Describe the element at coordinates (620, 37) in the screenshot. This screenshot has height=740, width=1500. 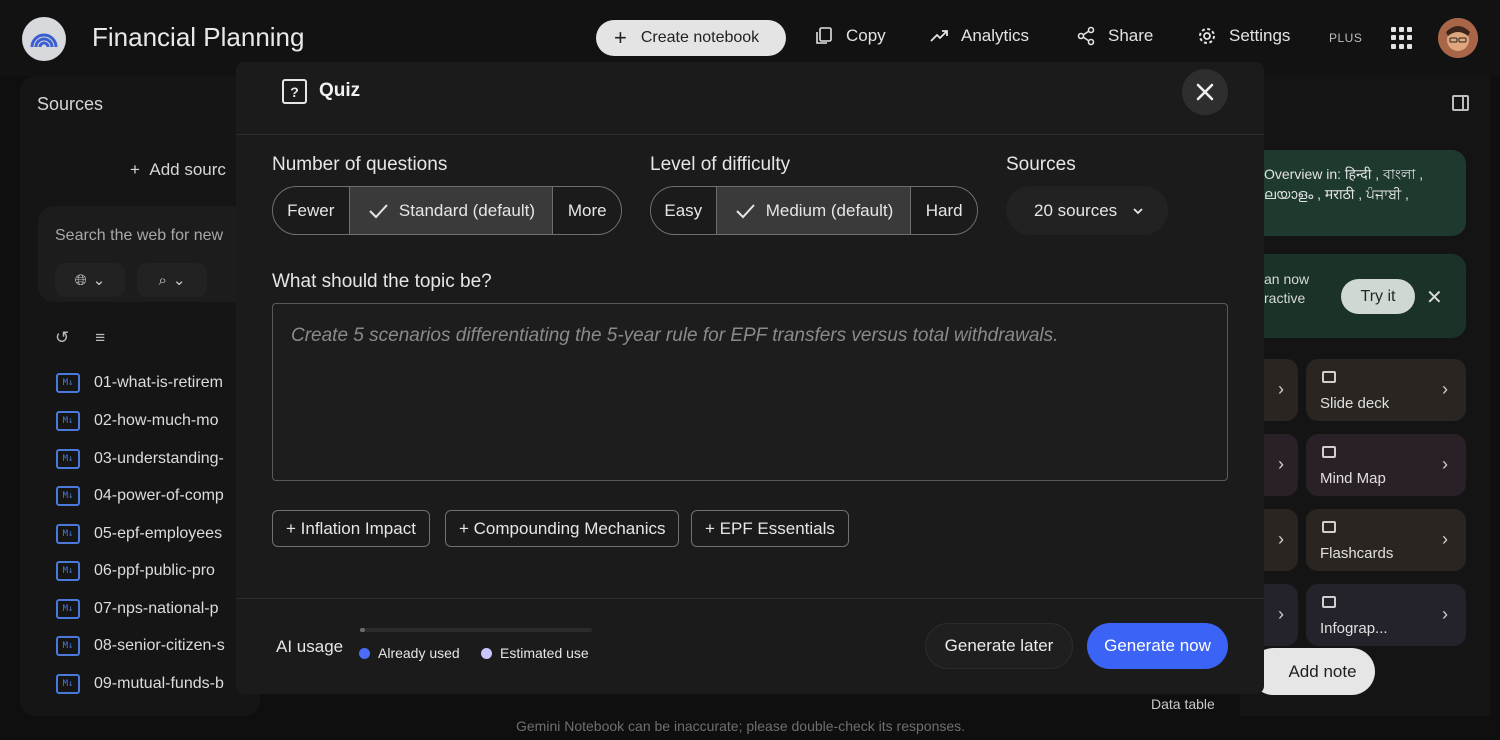
I see `plus-icon: +` at that location.